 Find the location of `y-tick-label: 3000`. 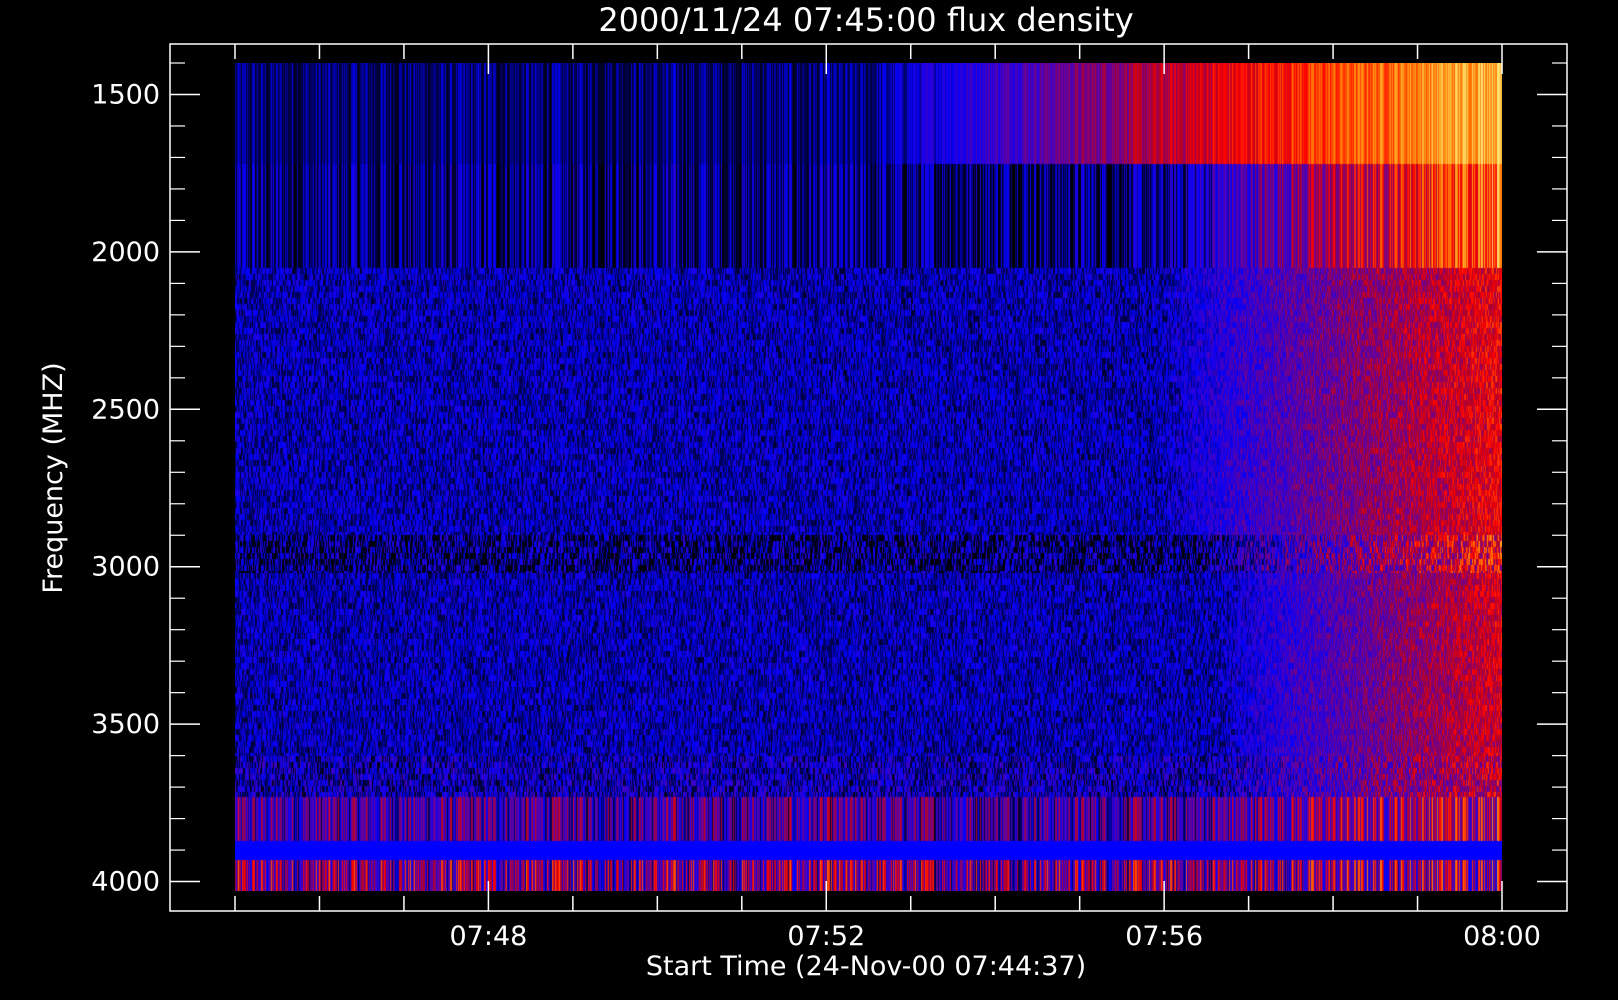

y-tick-label: 3000 is located at coordinates (125, 567).